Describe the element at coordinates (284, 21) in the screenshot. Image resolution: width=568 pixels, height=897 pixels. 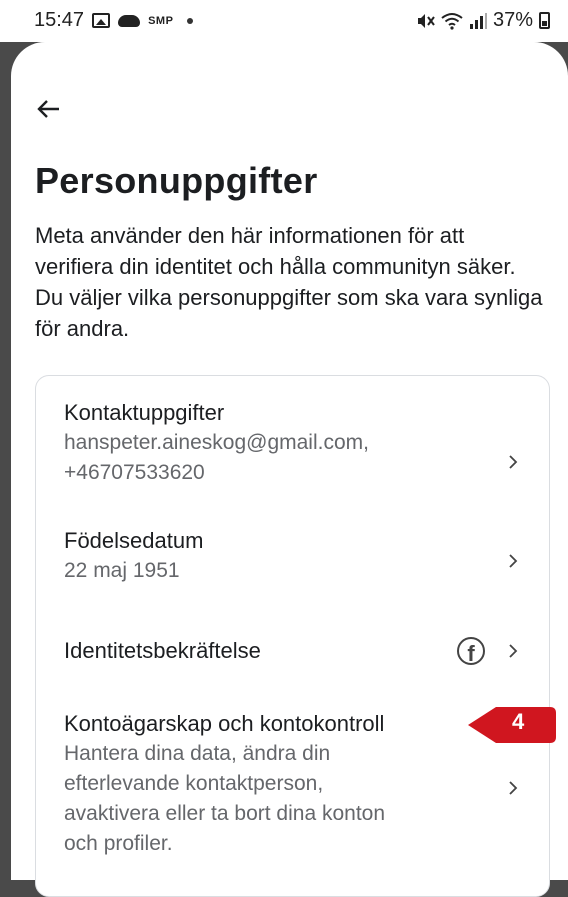
I see `status-bar: 15:47 SMP 37%` at that location.